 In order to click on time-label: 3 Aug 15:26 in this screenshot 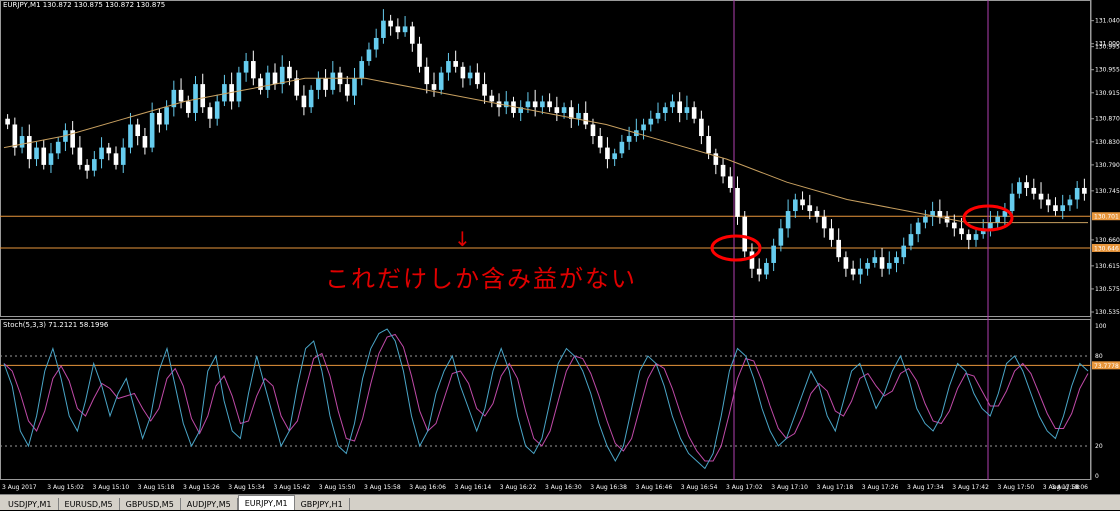, I will do `click(201, 487)`.